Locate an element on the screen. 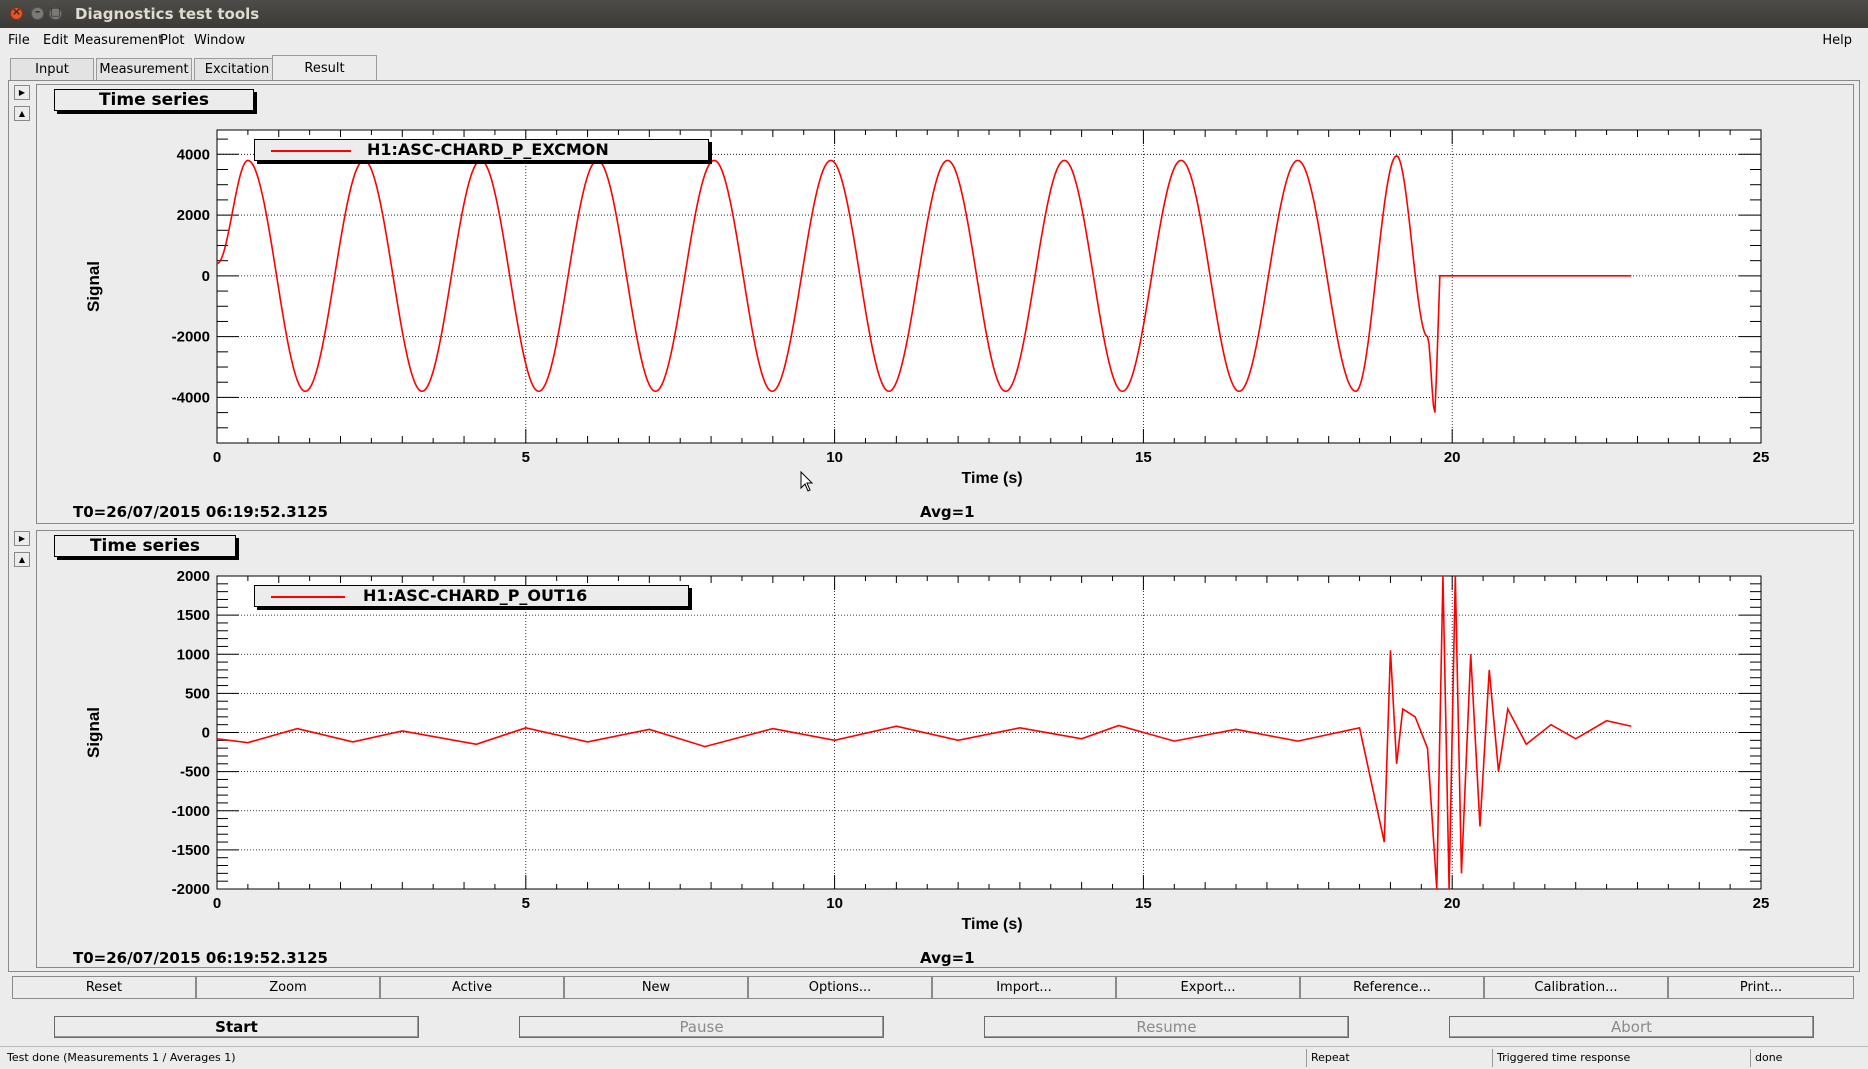 Image resolution: width=1868 pixels, height=1069 pixels. legend-label: H1:ASC-CHARD_P_OUT16 is located at coordinates (475, 595).